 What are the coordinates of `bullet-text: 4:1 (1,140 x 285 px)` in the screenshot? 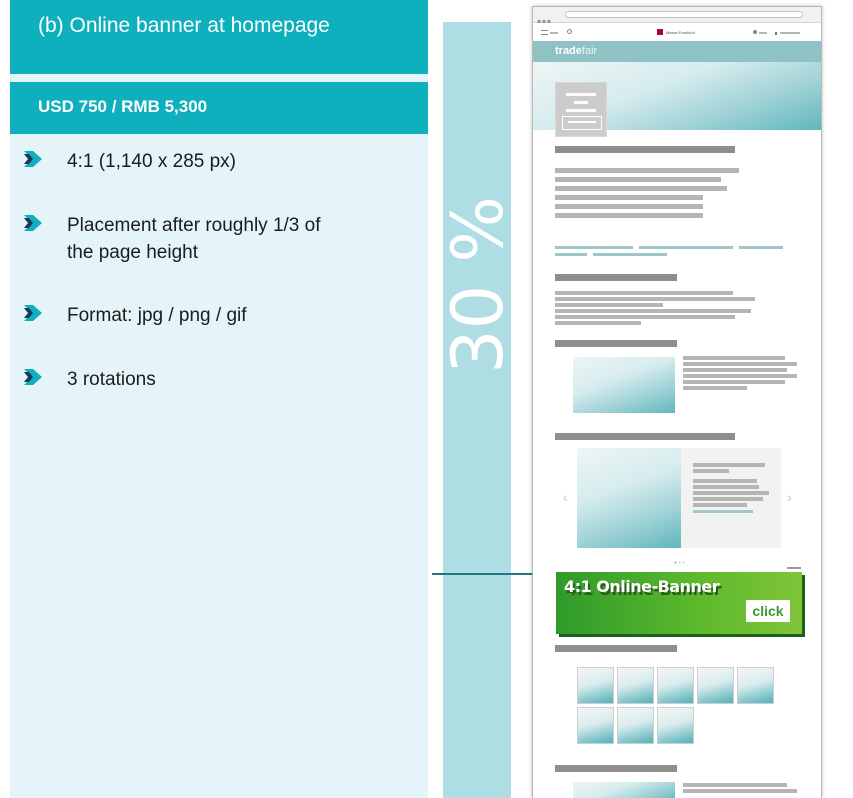 It's located at (151, 161).